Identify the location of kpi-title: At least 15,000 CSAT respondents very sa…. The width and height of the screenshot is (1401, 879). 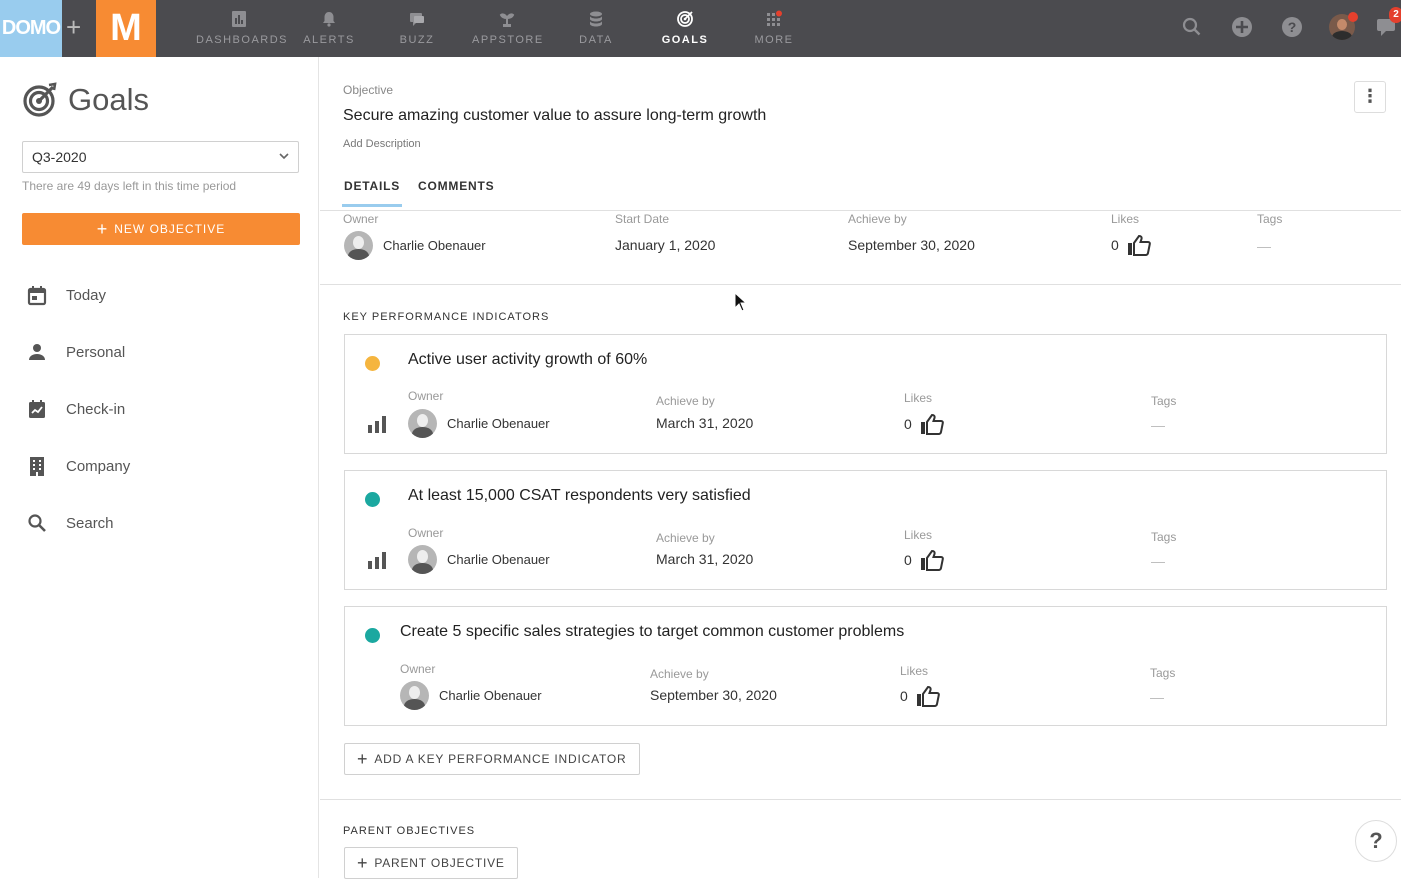
(579, 496).